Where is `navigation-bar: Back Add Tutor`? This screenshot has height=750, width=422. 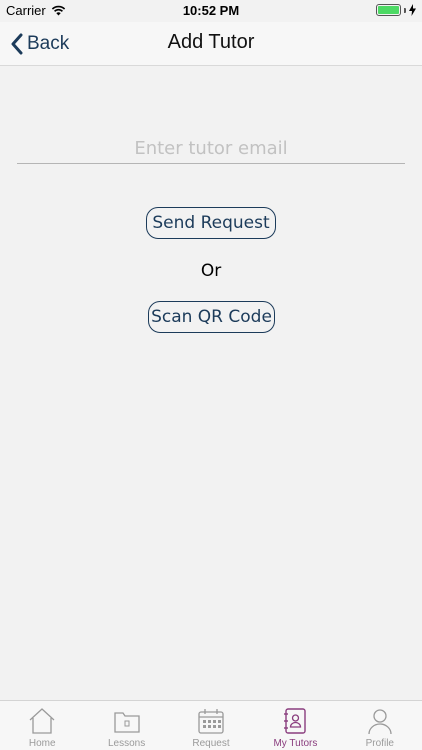
navigation-bar: Back Add Tutor is located at coordinates (211, 44).